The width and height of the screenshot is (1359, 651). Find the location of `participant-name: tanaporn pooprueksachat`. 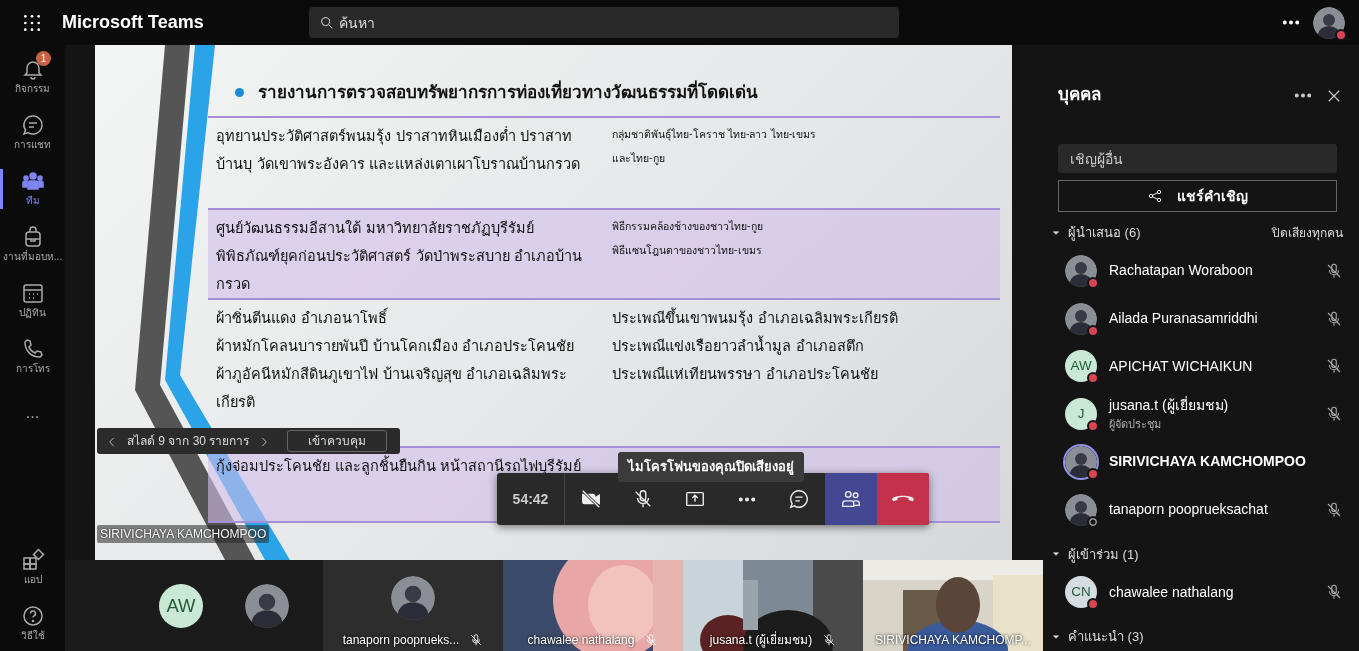

participant-name: tanaporn pooprueksachat is located at coordinates (1188, 510).